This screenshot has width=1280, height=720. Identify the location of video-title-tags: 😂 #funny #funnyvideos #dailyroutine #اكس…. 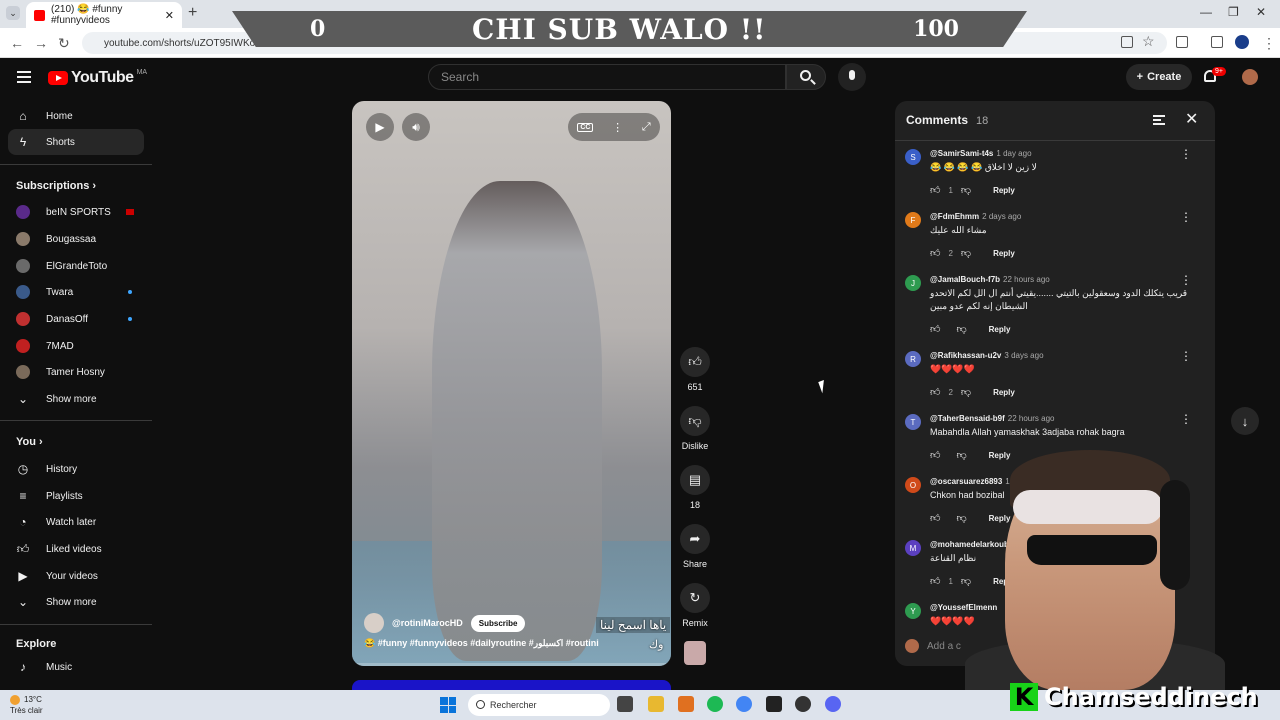
(481, 643).